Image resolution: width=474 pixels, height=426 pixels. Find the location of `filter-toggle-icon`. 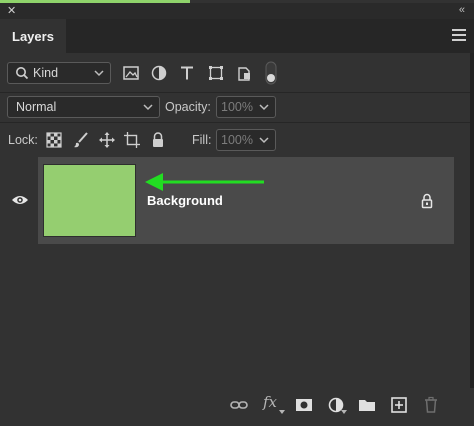

filter-toggle-icon is located at coordinates (271, 73).